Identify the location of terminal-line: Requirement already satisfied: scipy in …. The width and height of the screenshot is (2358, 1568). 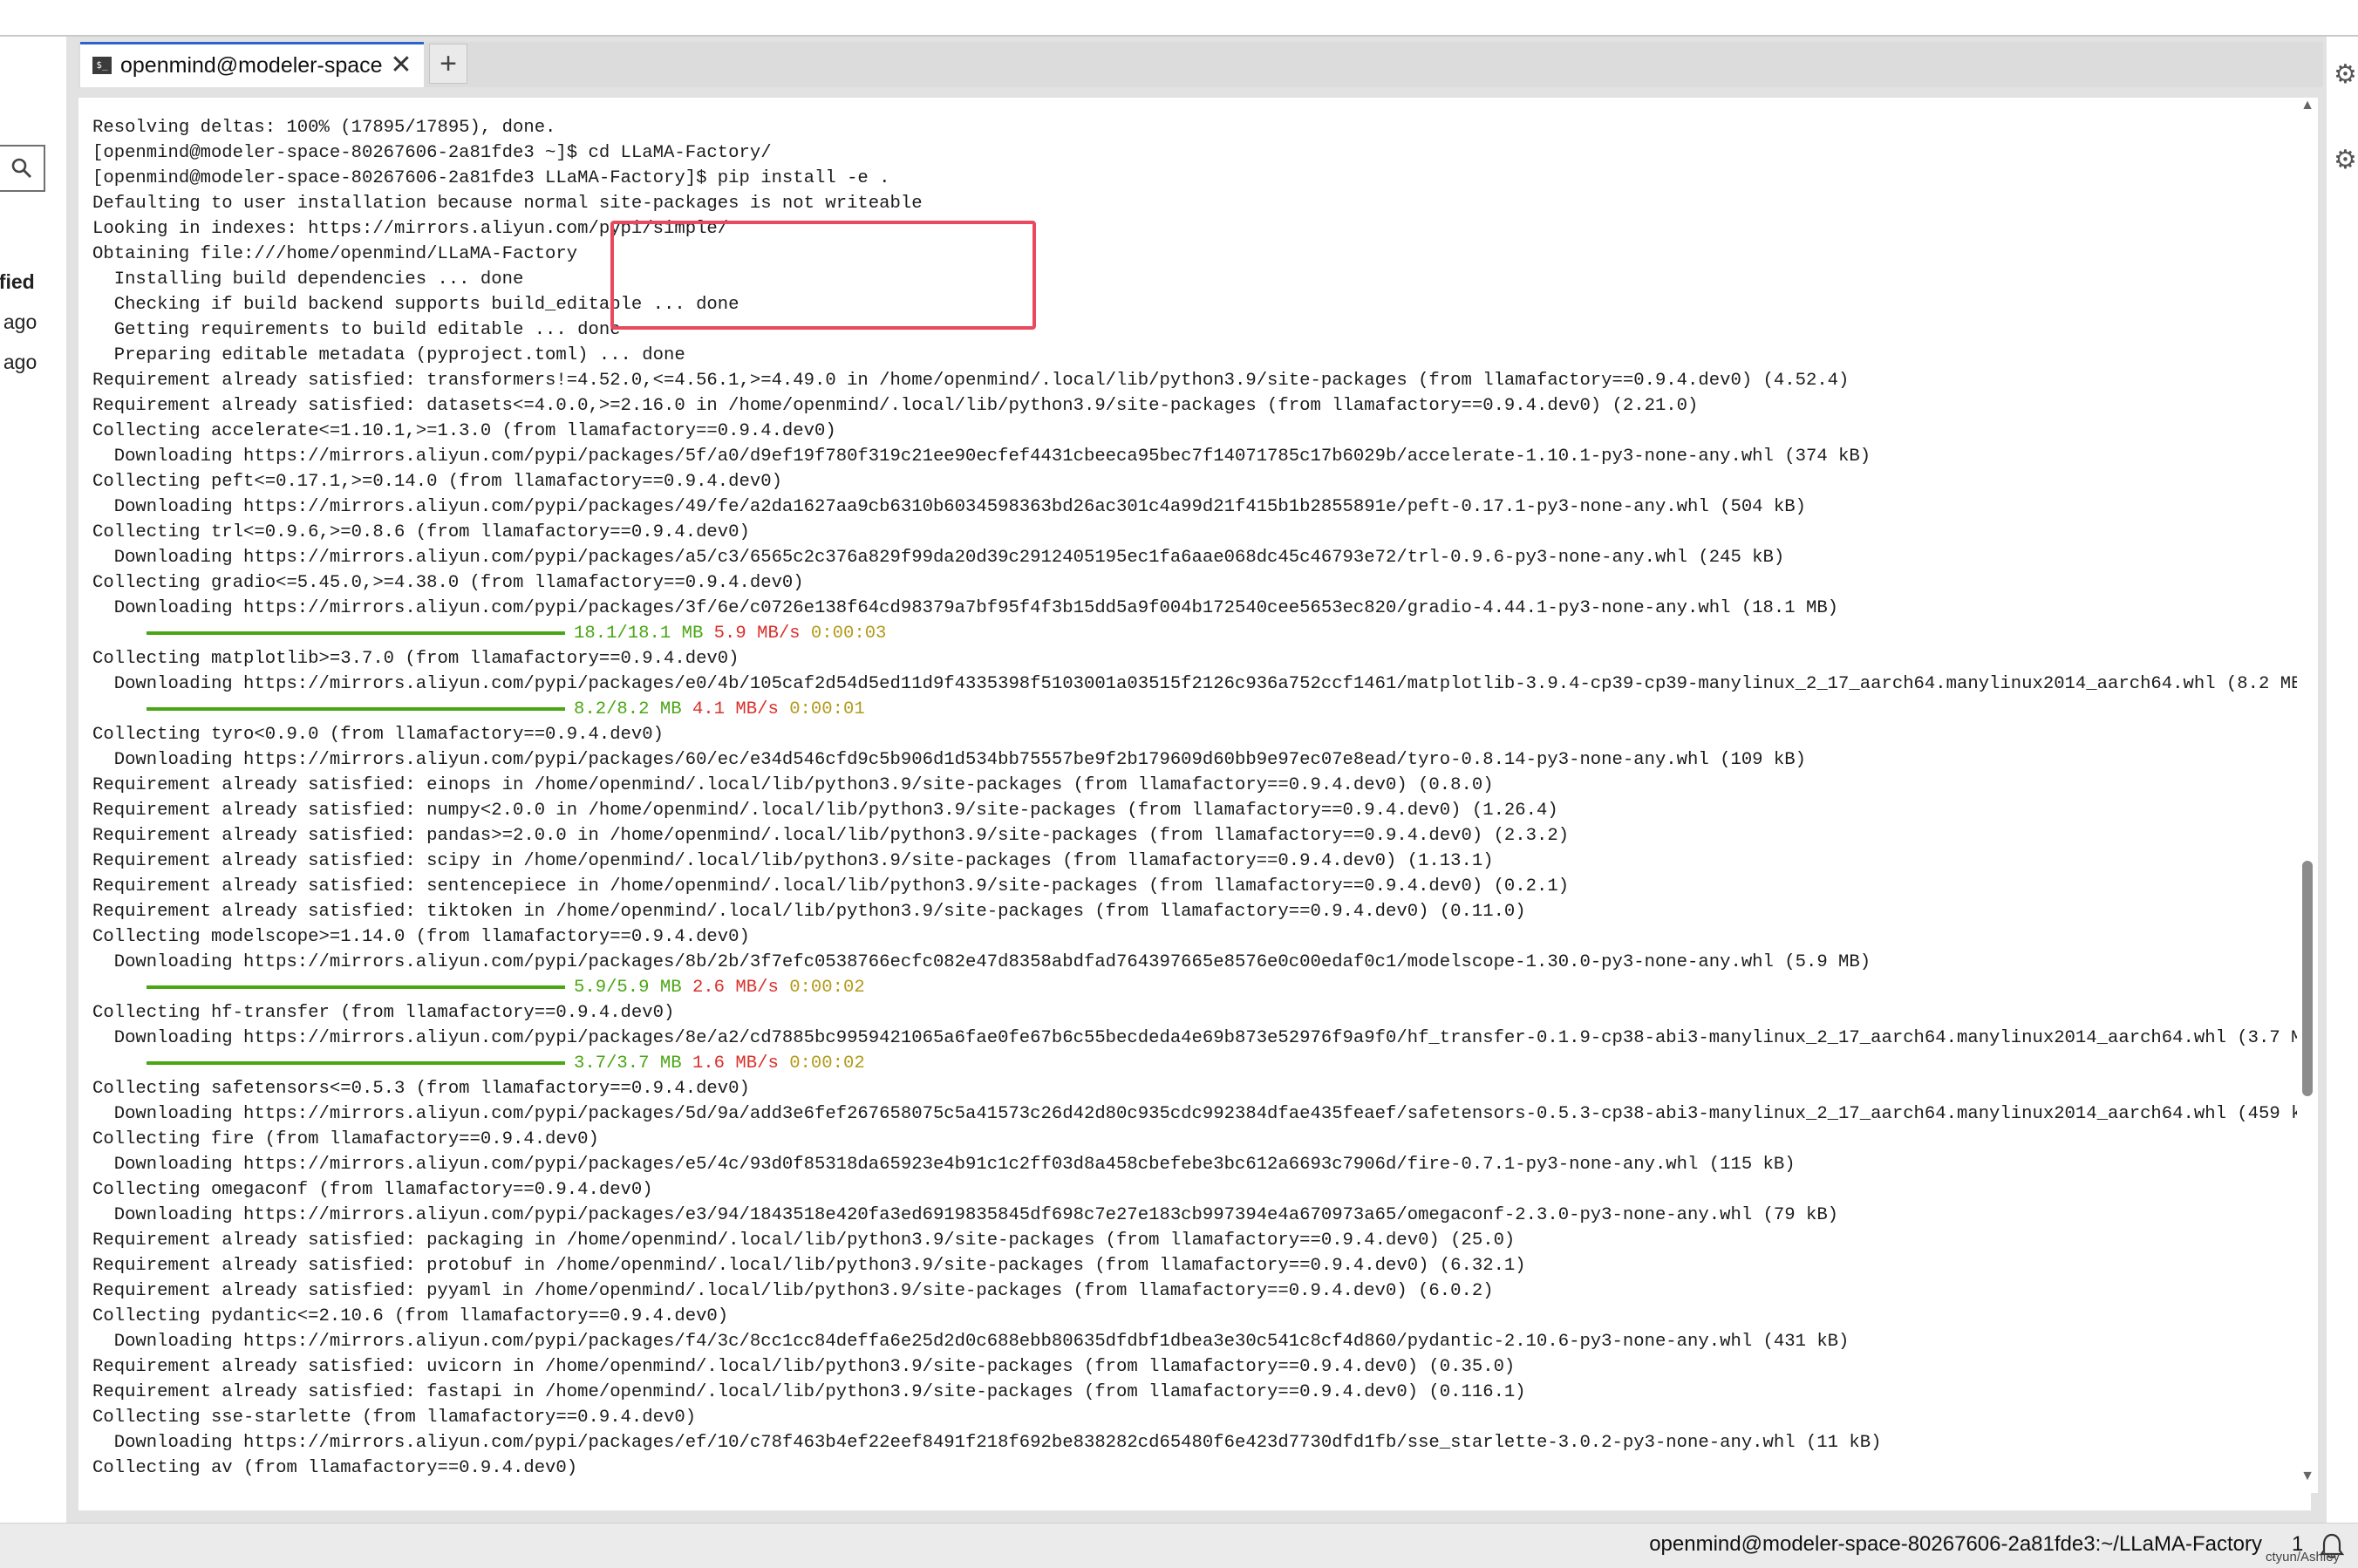
(793, 861).